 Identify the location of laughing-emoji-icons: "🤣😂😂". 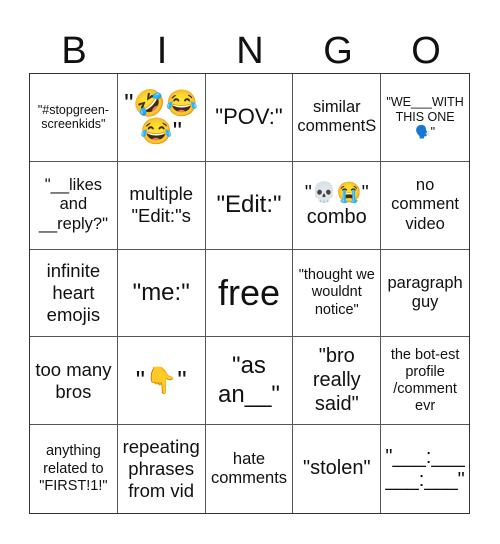
(161, 117).